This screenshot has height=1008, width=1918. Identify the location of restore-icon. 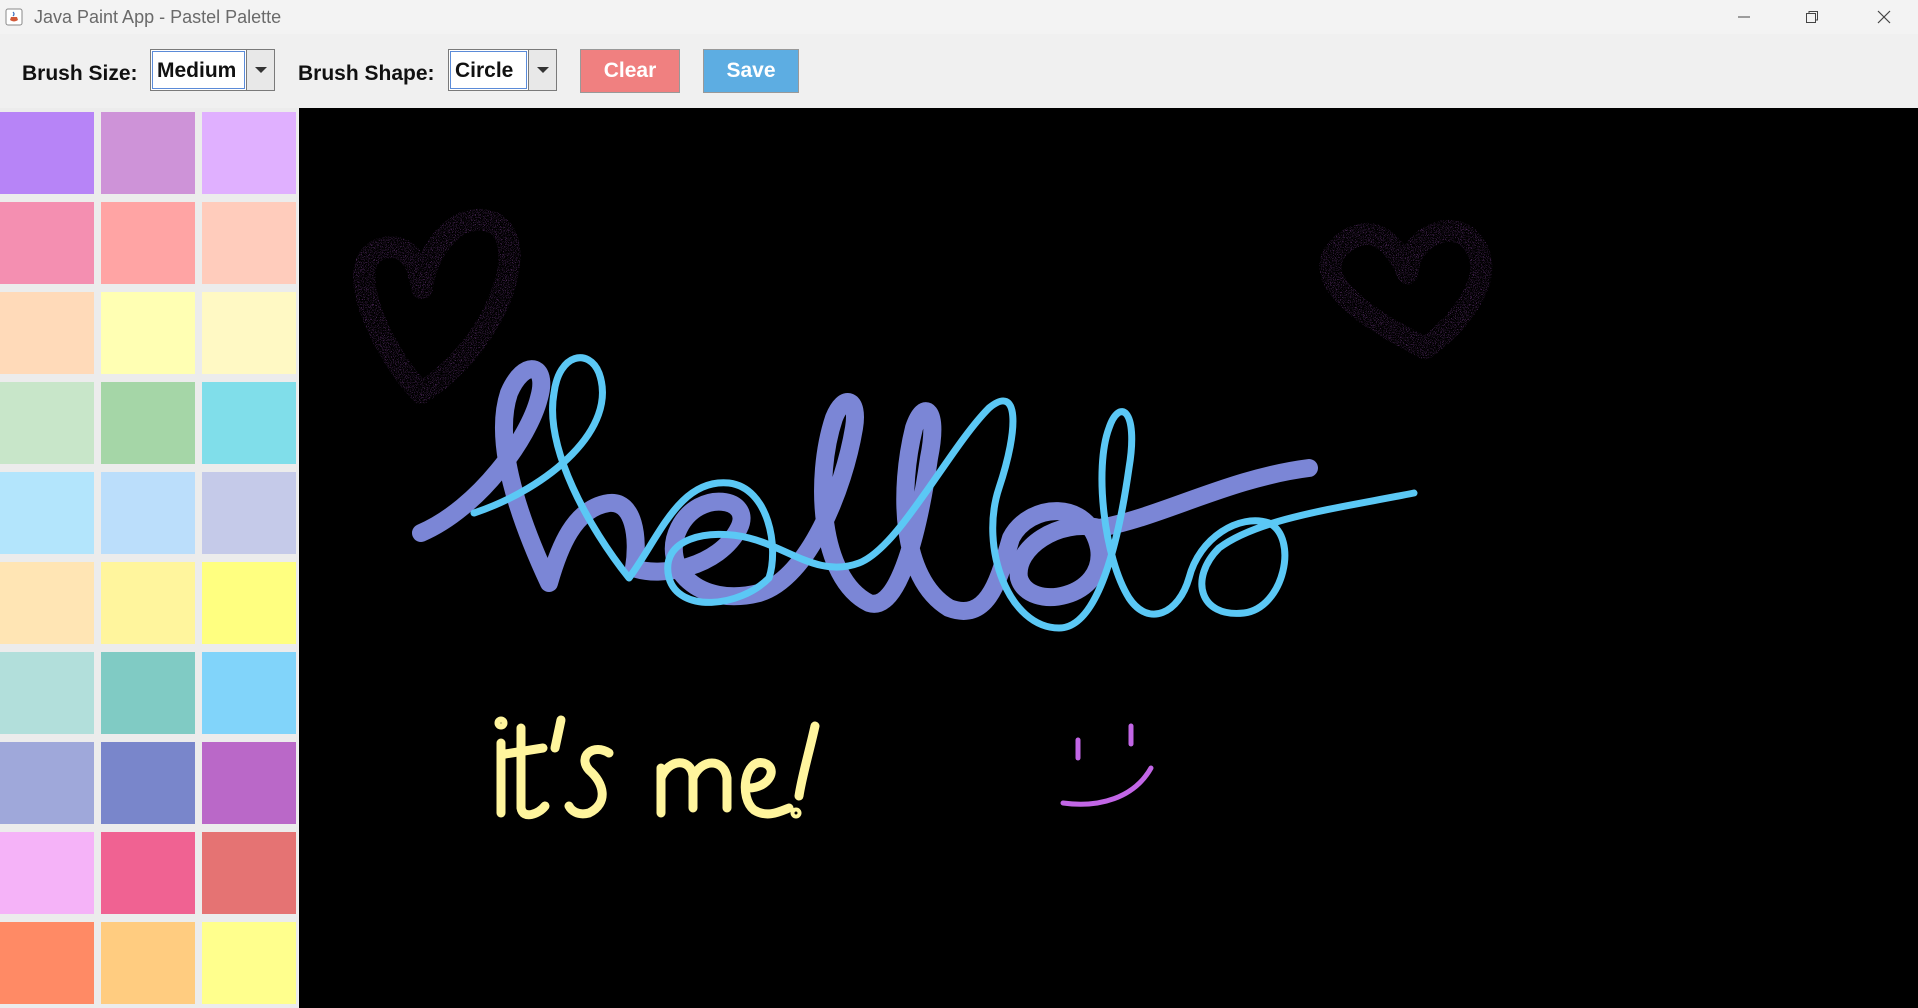
(1812, 17).